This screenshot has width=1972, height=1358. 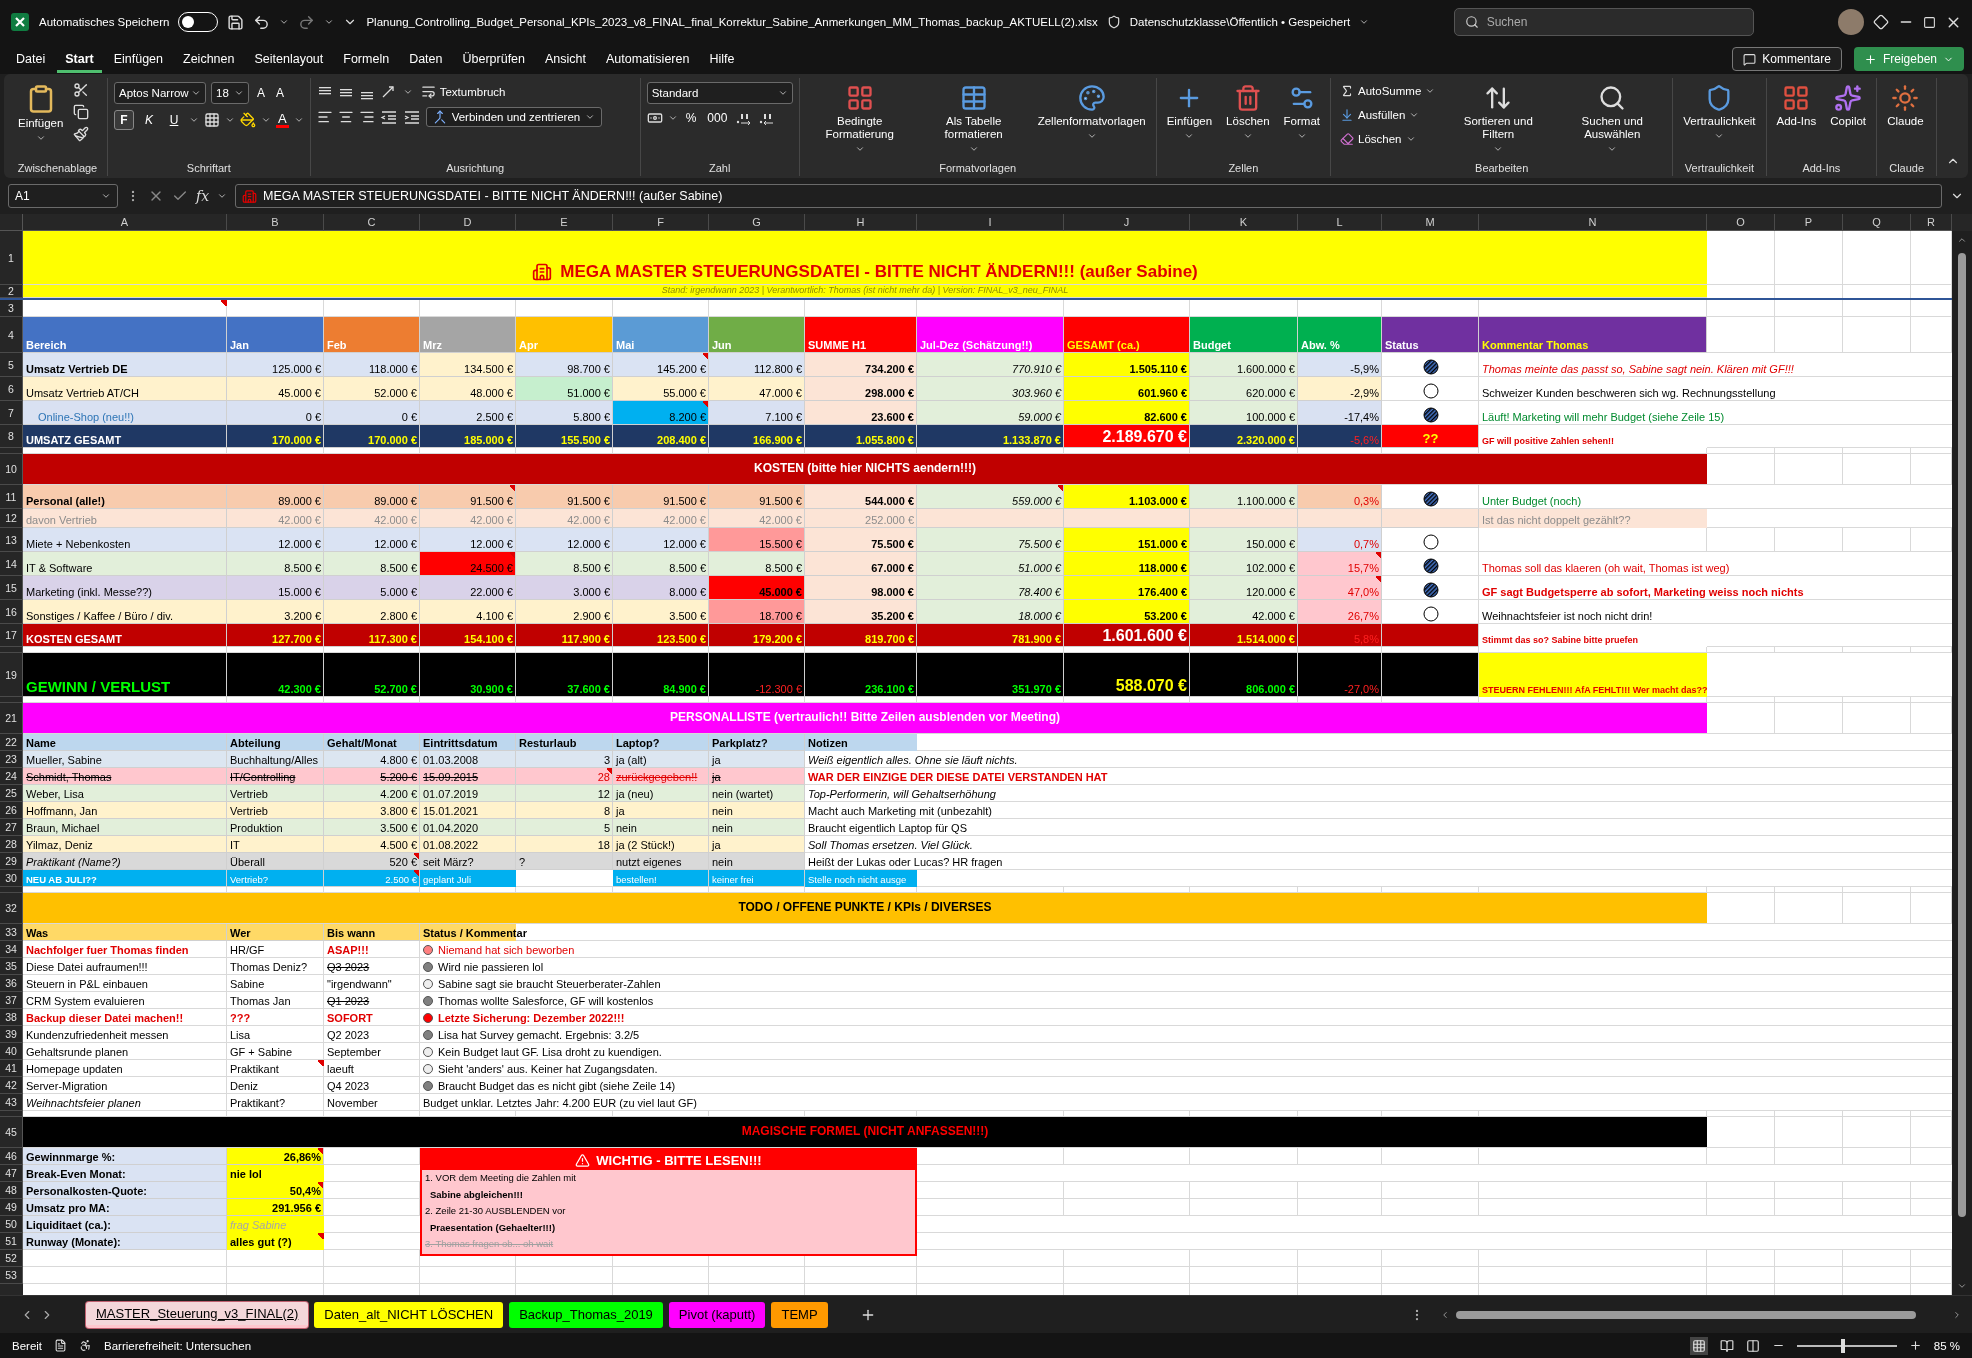 I want to click on row-number: 6, so click(x=11, y=389).